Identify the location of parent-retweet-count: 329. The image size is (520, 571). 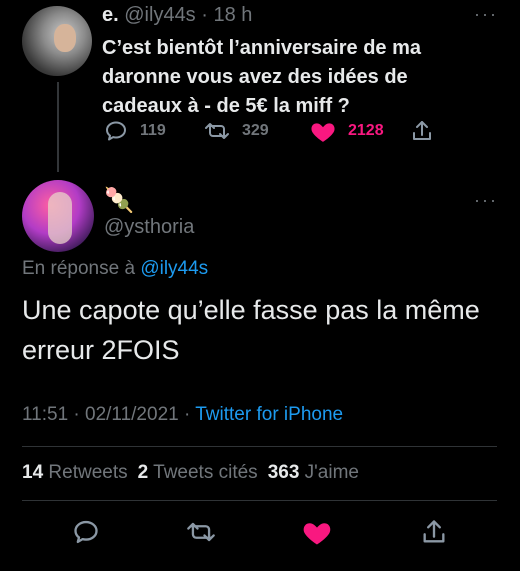
(255, 130).